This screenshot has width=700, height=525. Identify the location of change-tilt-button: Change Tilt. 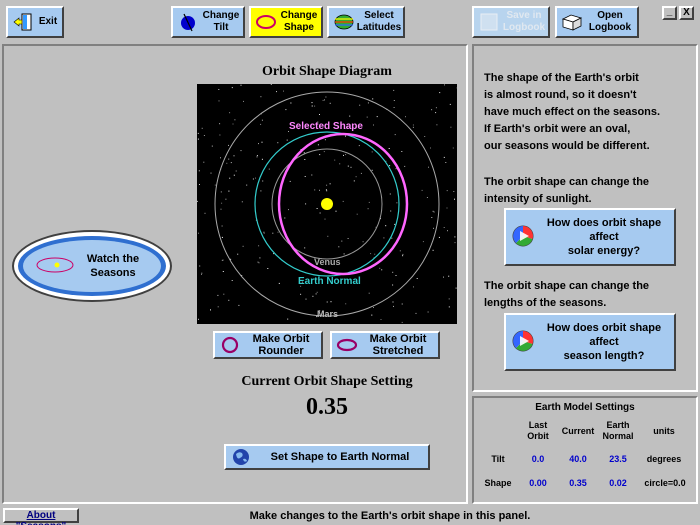
(208, 22).